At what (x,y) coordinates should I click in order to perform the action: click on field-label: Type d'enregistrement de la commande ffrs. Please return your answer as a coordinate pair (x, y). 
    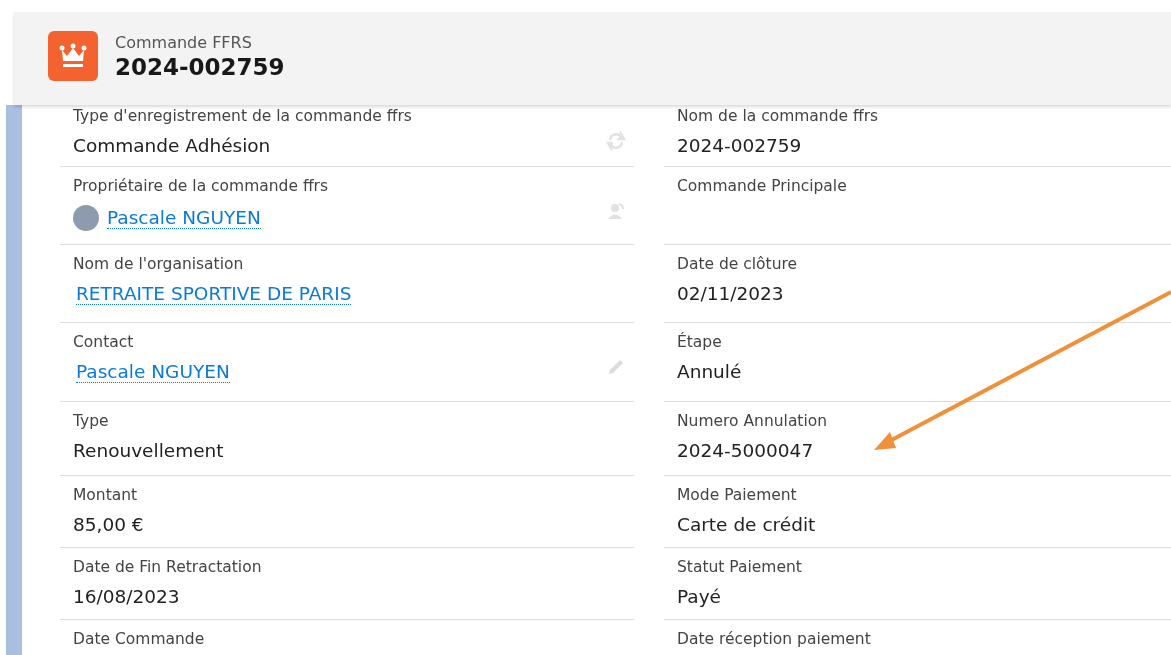
    Looking at the image, I should click on (243, 116).